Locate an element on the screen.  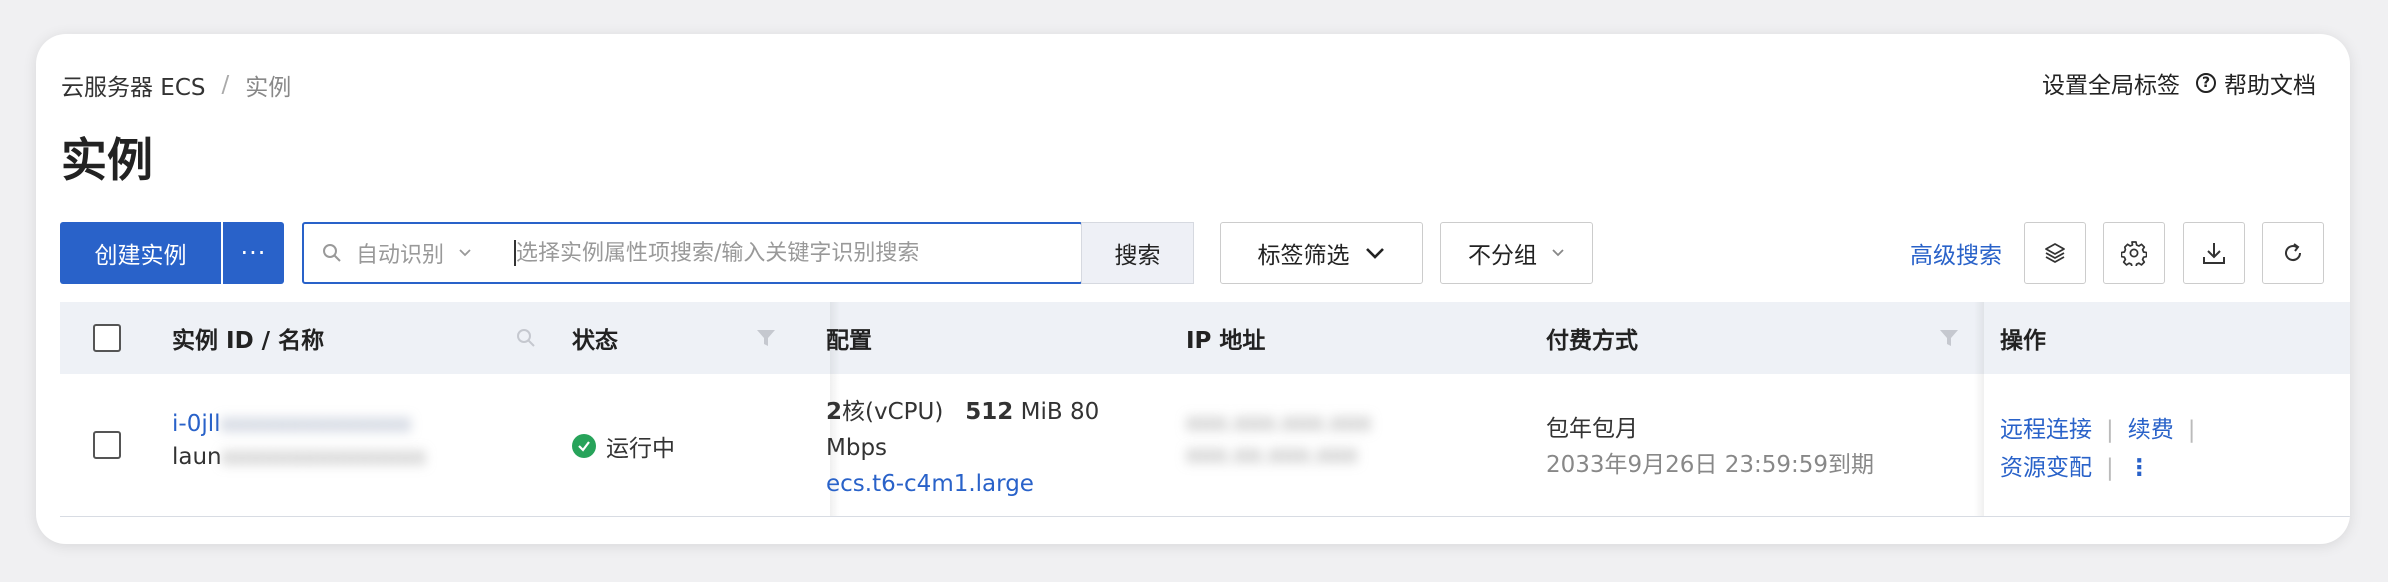
breadcrumb-current: 实例 is located at coordinates (268, 88).